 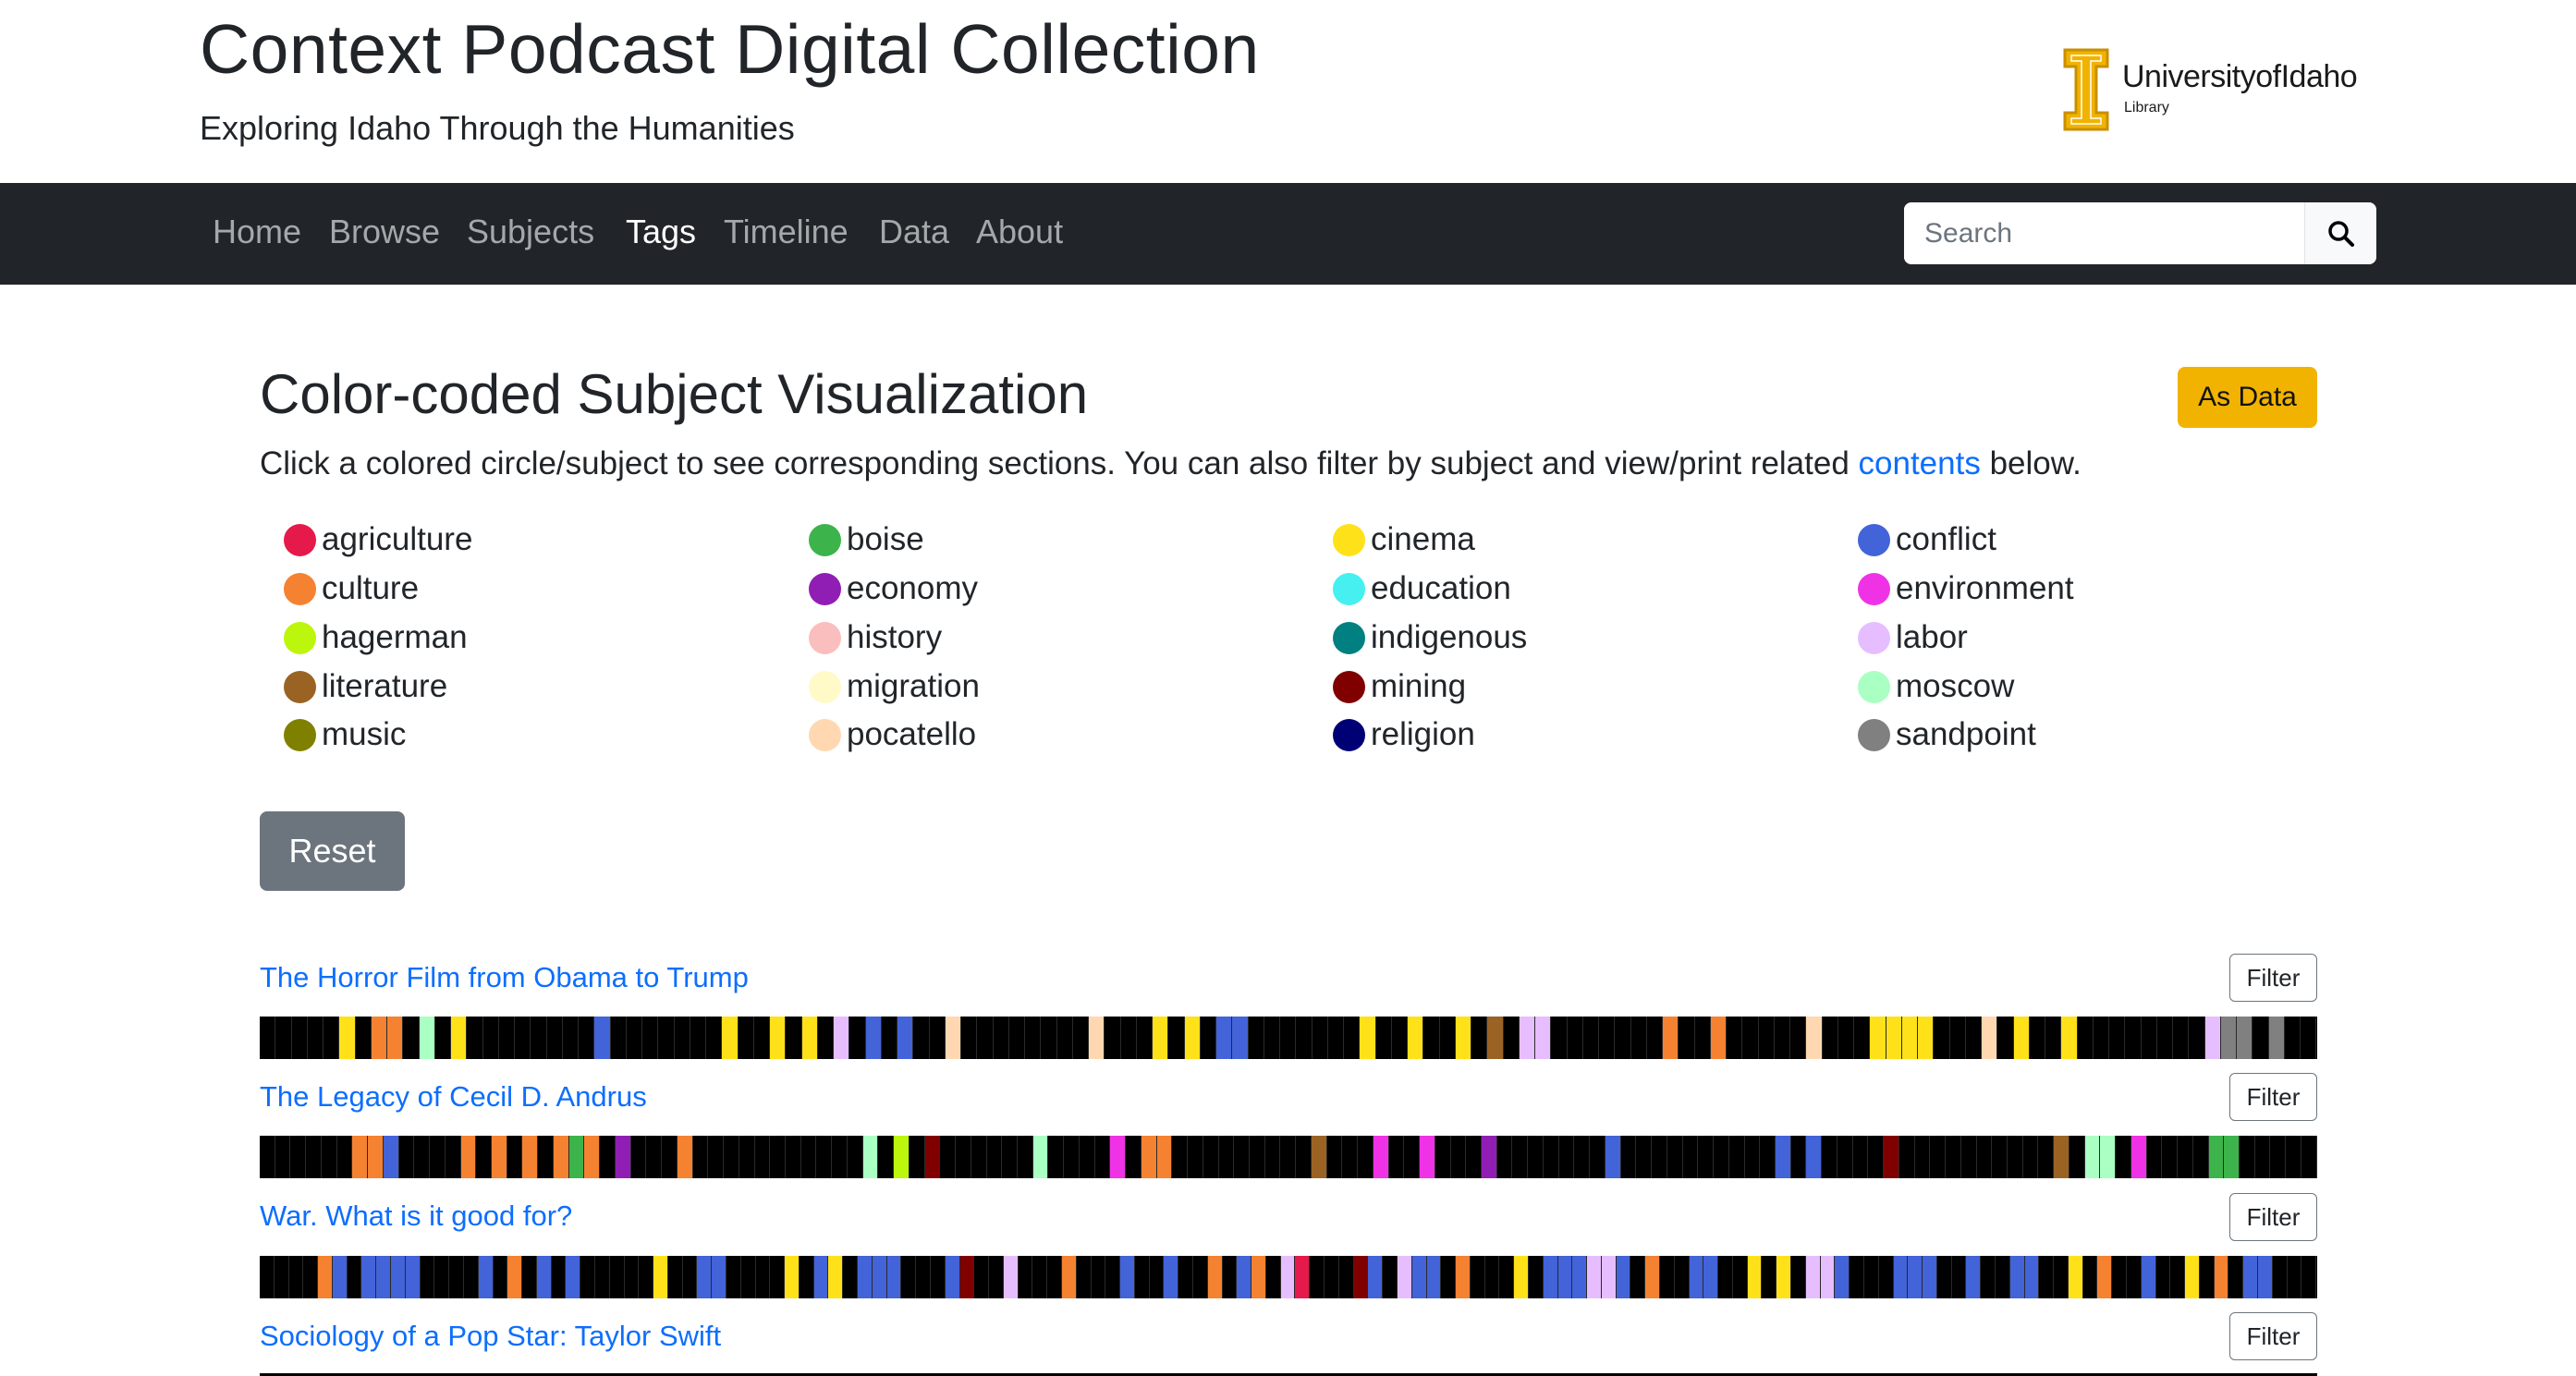 What do you see at coordinates (378, 539) in the screenshot?
I see `legend-item-agriculture: agriculture` at bounding box center [378, 539].